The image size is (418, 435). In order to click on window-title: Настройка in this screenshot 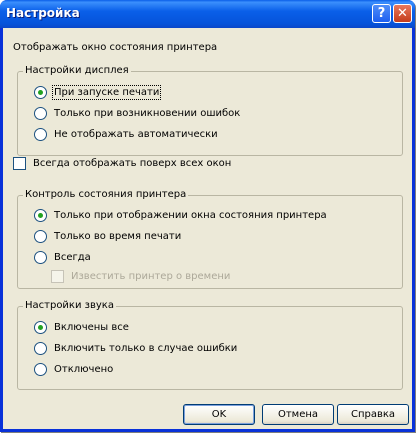, I will do `click(43, 13)`.